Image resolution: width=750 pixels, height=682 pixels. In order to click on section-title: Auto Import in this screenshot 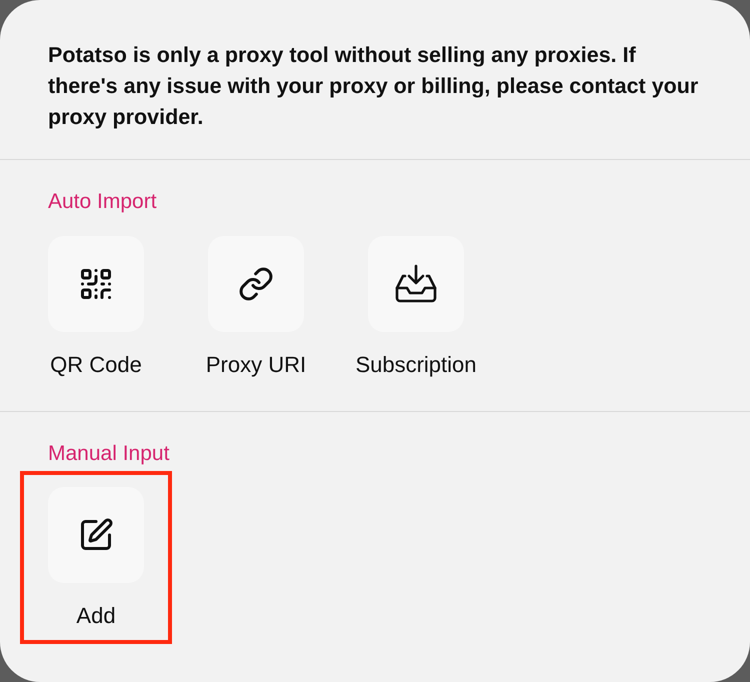, I will do `click(102, 201)`.